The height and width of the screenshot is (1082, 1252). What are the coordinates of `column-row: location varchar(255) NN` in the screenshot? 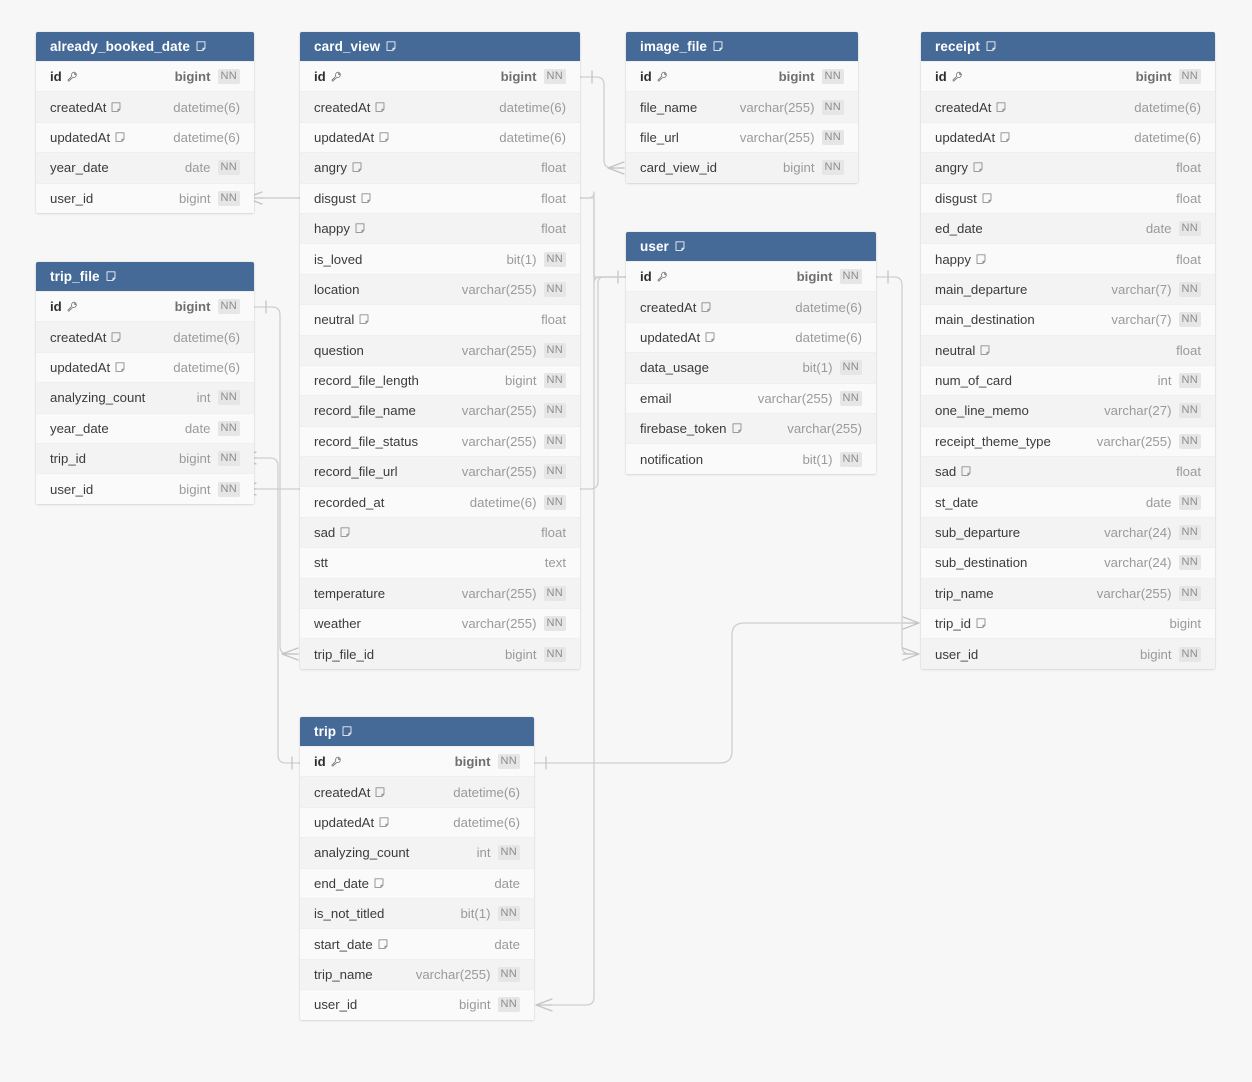 It's located at (440, 289).